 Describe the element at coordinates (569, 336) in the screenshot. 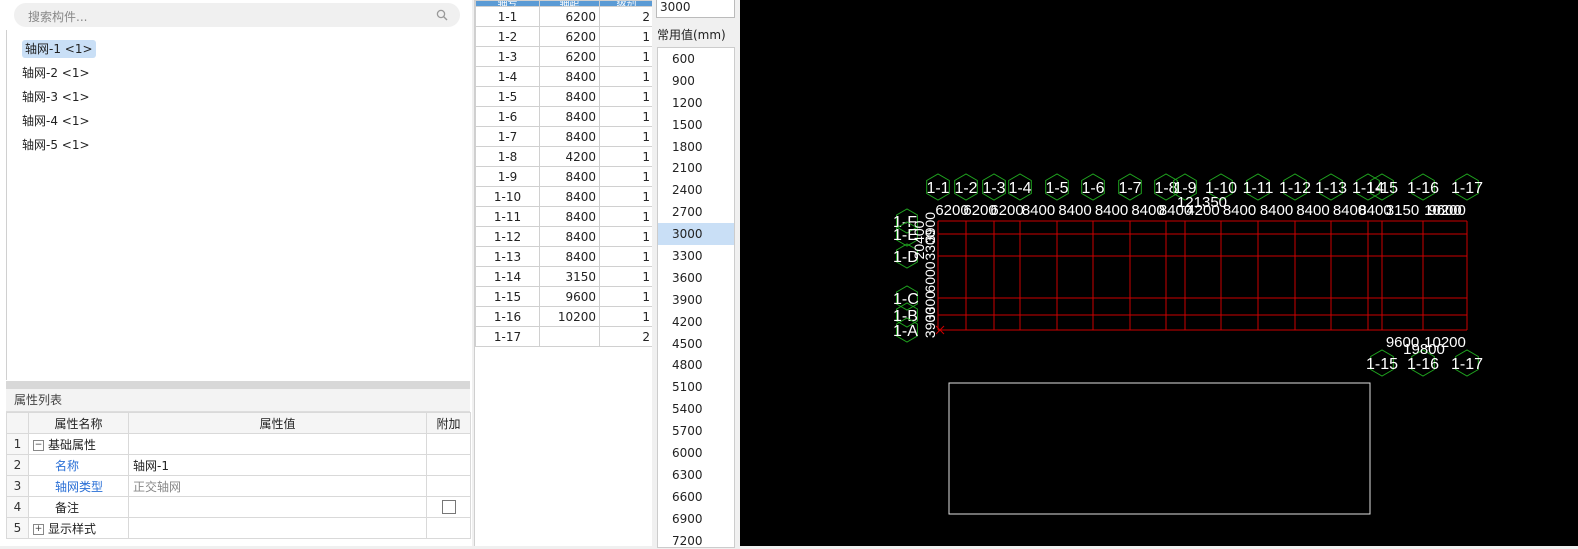

I see `axis-spacing-cell` at that location.